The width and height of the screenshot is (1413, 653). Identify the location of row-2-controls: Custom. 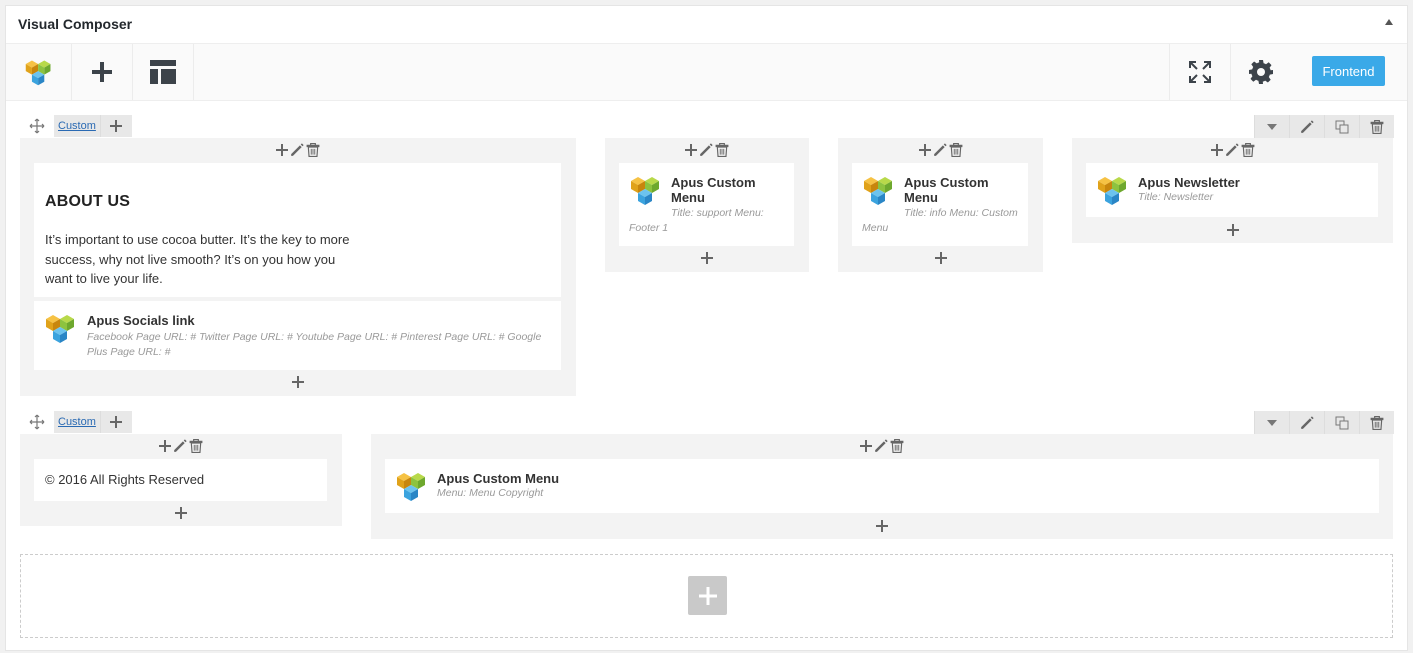
(76, 422).